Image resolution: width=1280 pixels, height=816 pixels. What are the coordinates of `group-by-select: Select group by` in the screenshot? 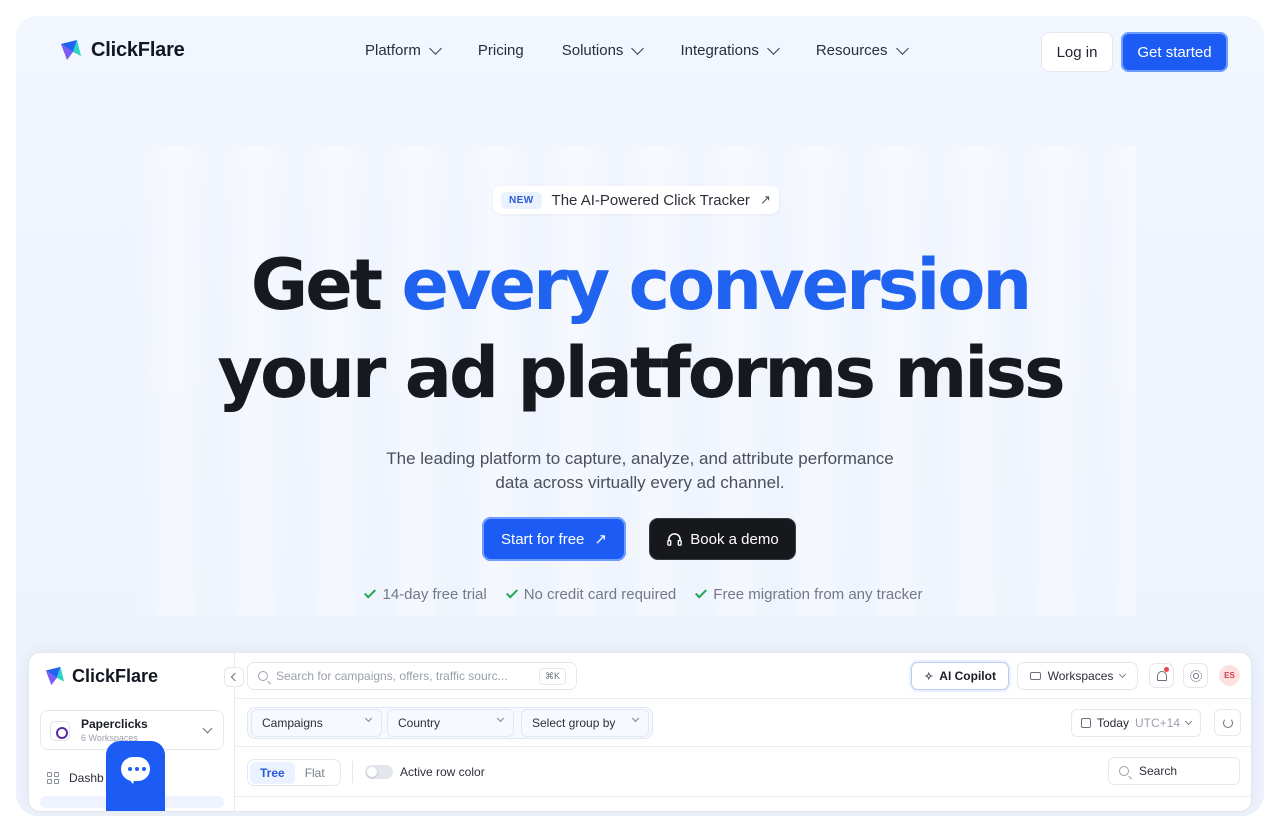 It's located at (585, 723).